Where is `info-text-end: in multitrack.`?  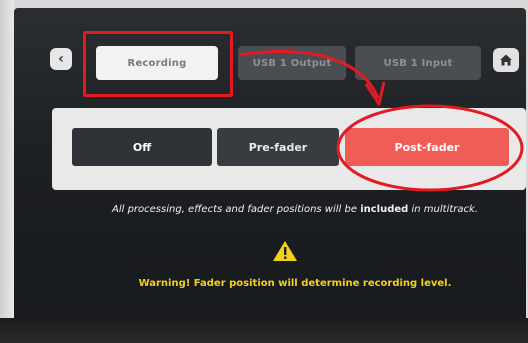 info-text-end: in multitrack. is located at coordinates (443, 209).